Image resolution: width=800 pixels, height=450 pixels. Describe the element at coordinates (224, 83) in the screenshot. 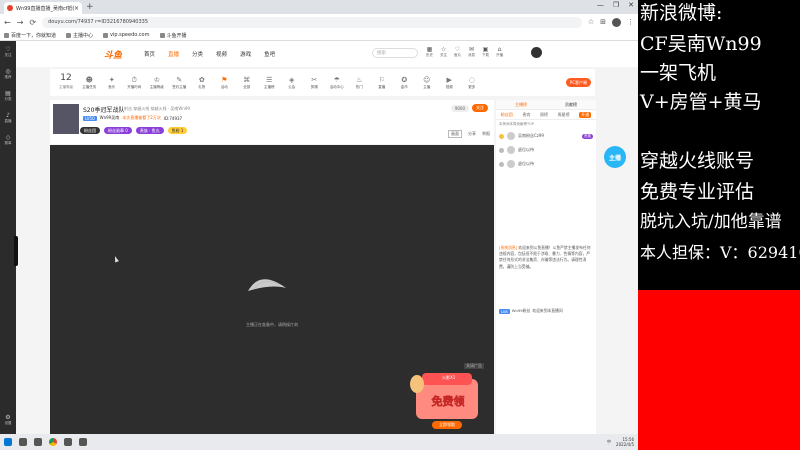

I see `toolbar-item: ⚑ 活动` at that location.